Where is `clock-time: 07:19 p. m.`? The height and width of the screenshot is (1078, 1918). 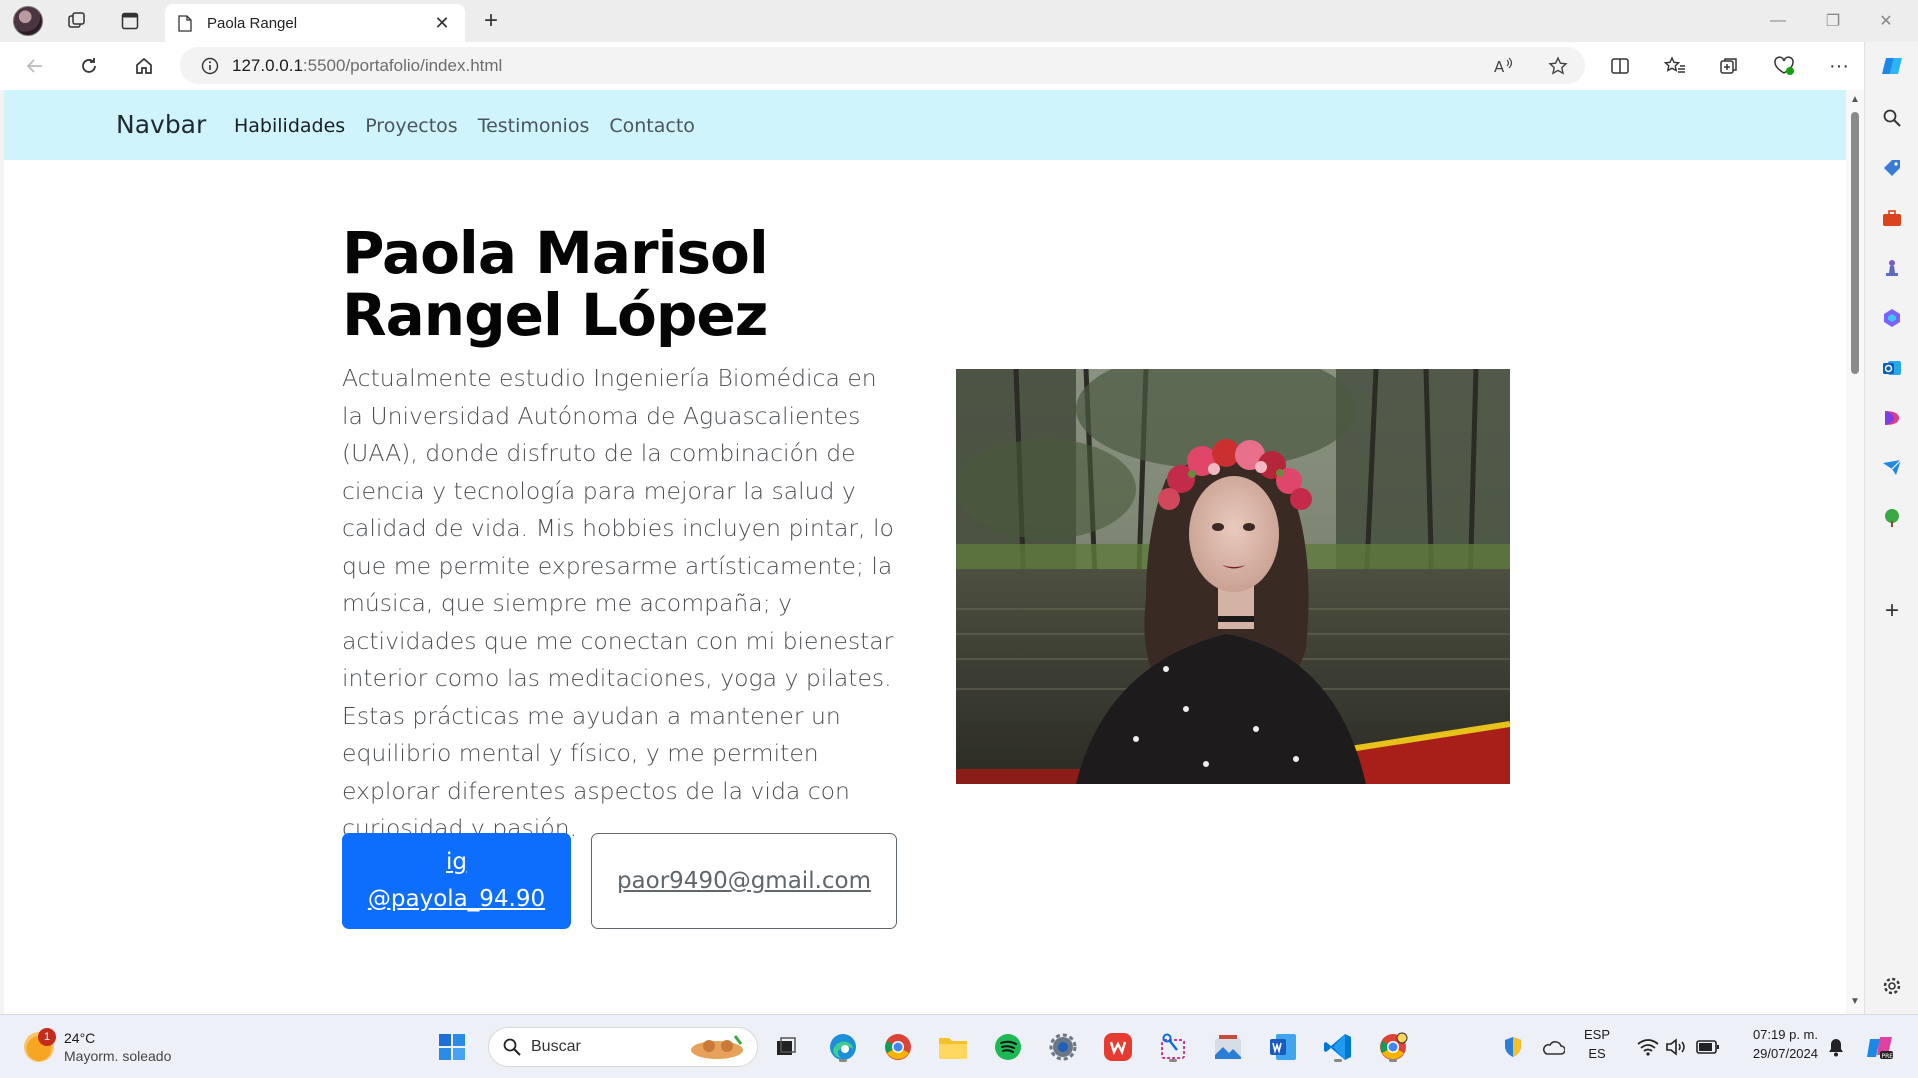 clock-time: 07:19 p. m. is located at coordinates (1785, 1034).